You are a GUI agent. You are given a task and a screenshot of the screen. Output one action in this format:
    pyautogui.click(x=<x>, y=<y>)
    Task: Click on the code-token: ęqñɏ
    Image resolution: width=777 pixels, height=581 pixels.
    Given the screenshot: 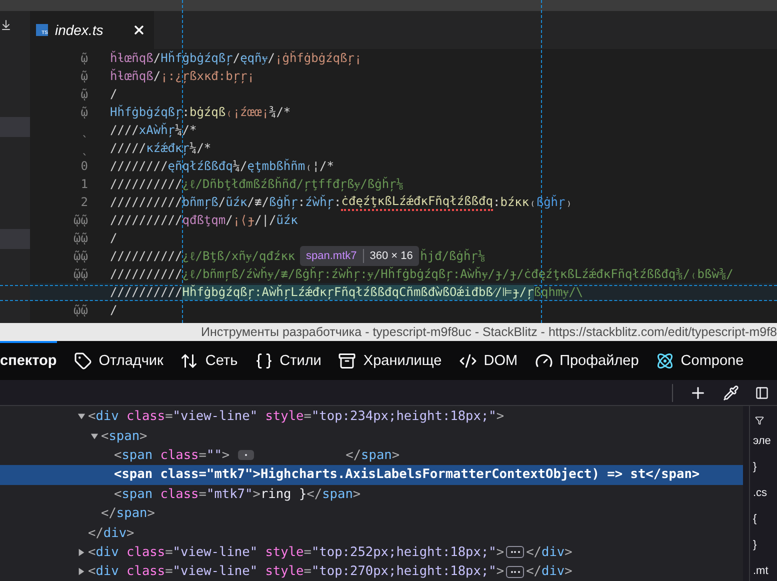 What is the action you would take?
    pyautogui.click(x=254, y=57)
    